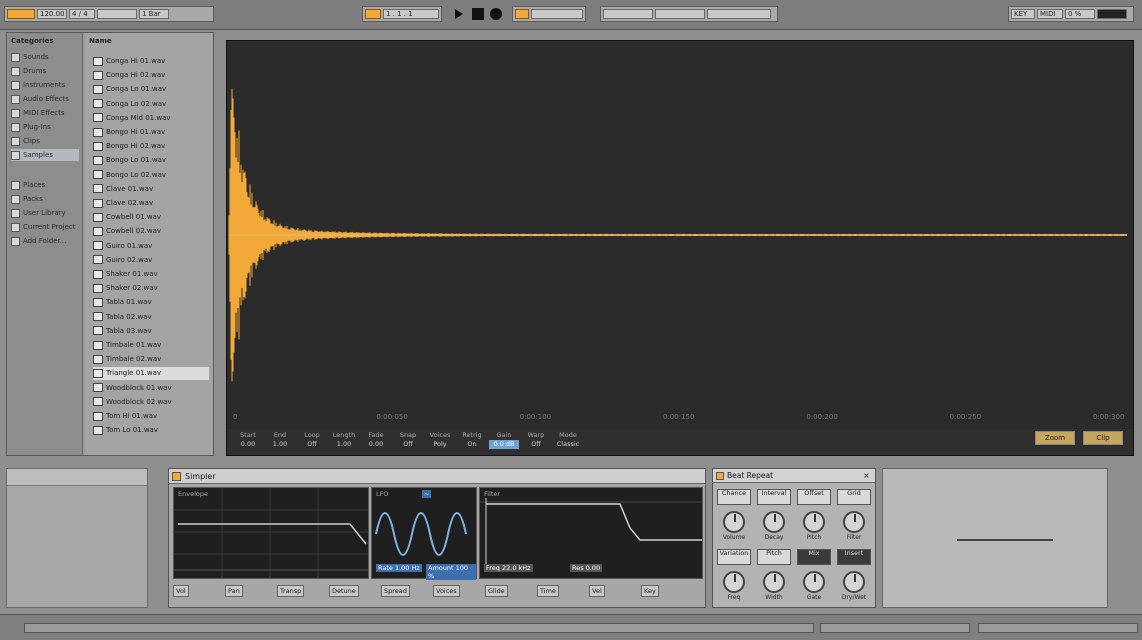 This screenshot has height=640, width=1142. Describe the element at coordinates (628, 14) in the screenshot. I see `loop-start-field` at that location.